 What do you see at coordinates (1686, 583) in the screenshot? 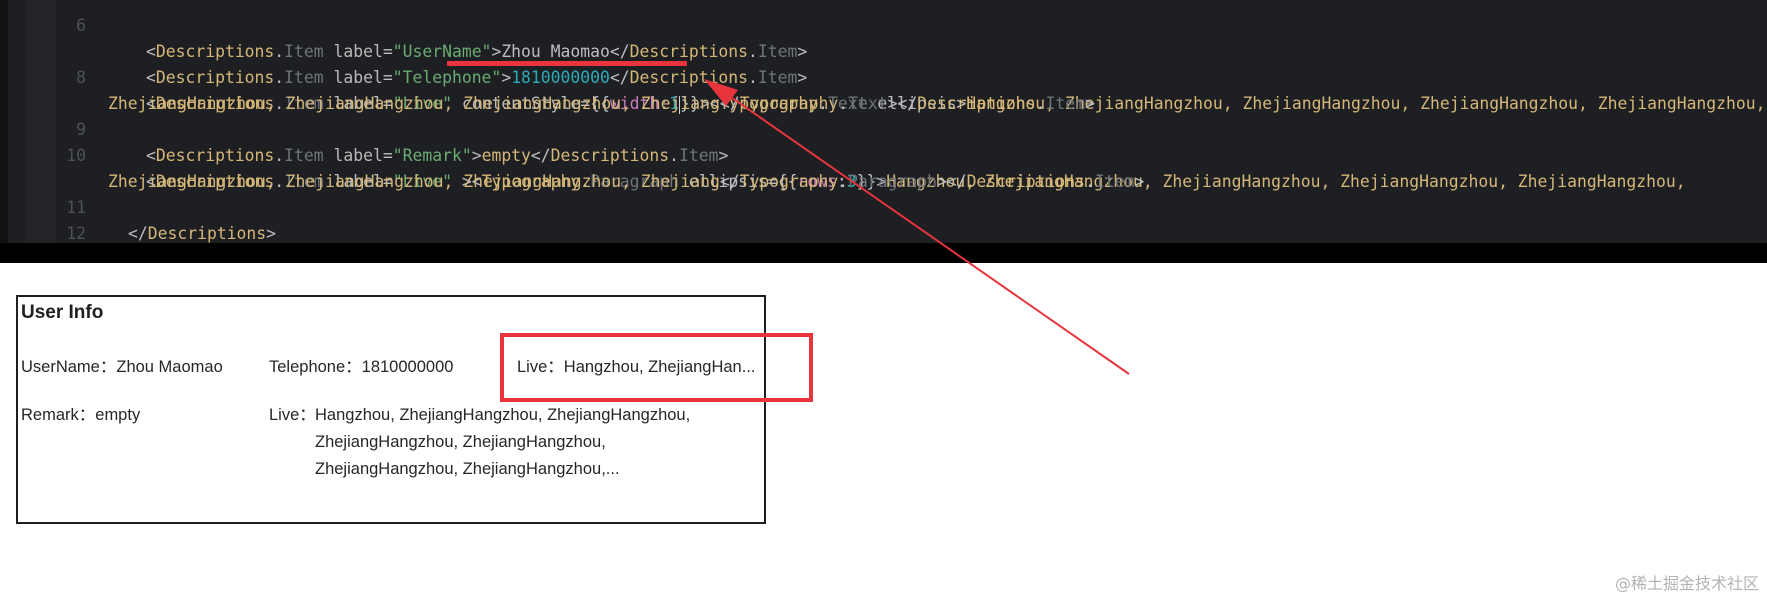
I see `watermark: @稀土掘金技术社区` at bounding box center [1686, 583].